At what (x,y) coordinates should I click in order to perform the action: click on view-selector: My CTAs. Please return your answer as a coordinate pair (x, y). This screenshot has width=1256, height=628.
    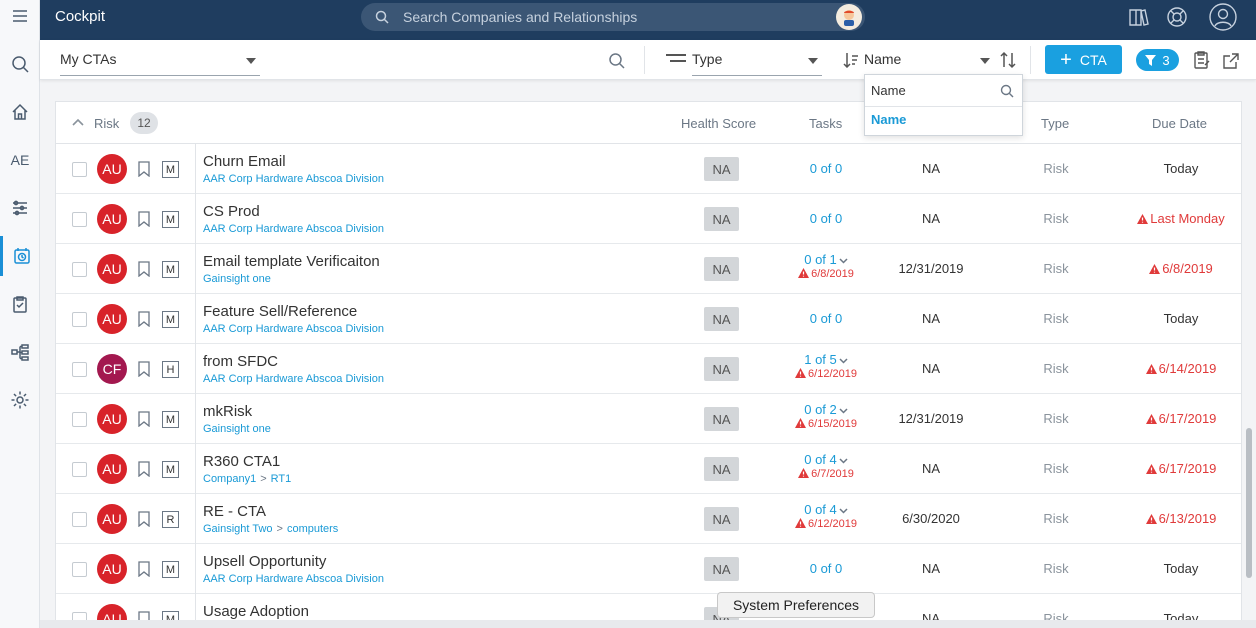
    Looking at the image, I should click on (160, 62).